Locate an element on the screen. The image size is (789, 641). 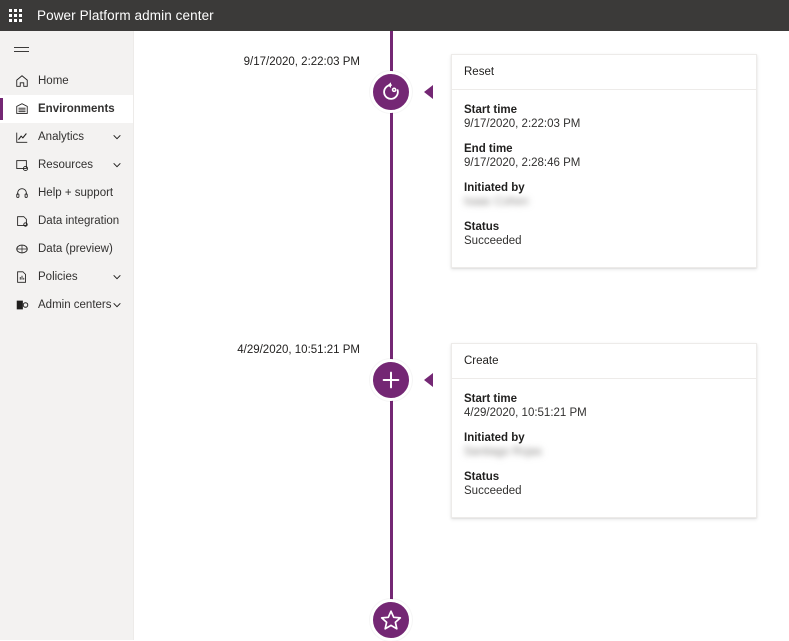
sidebar-item-help-support: Help + support is located at coordinates (66, 193).